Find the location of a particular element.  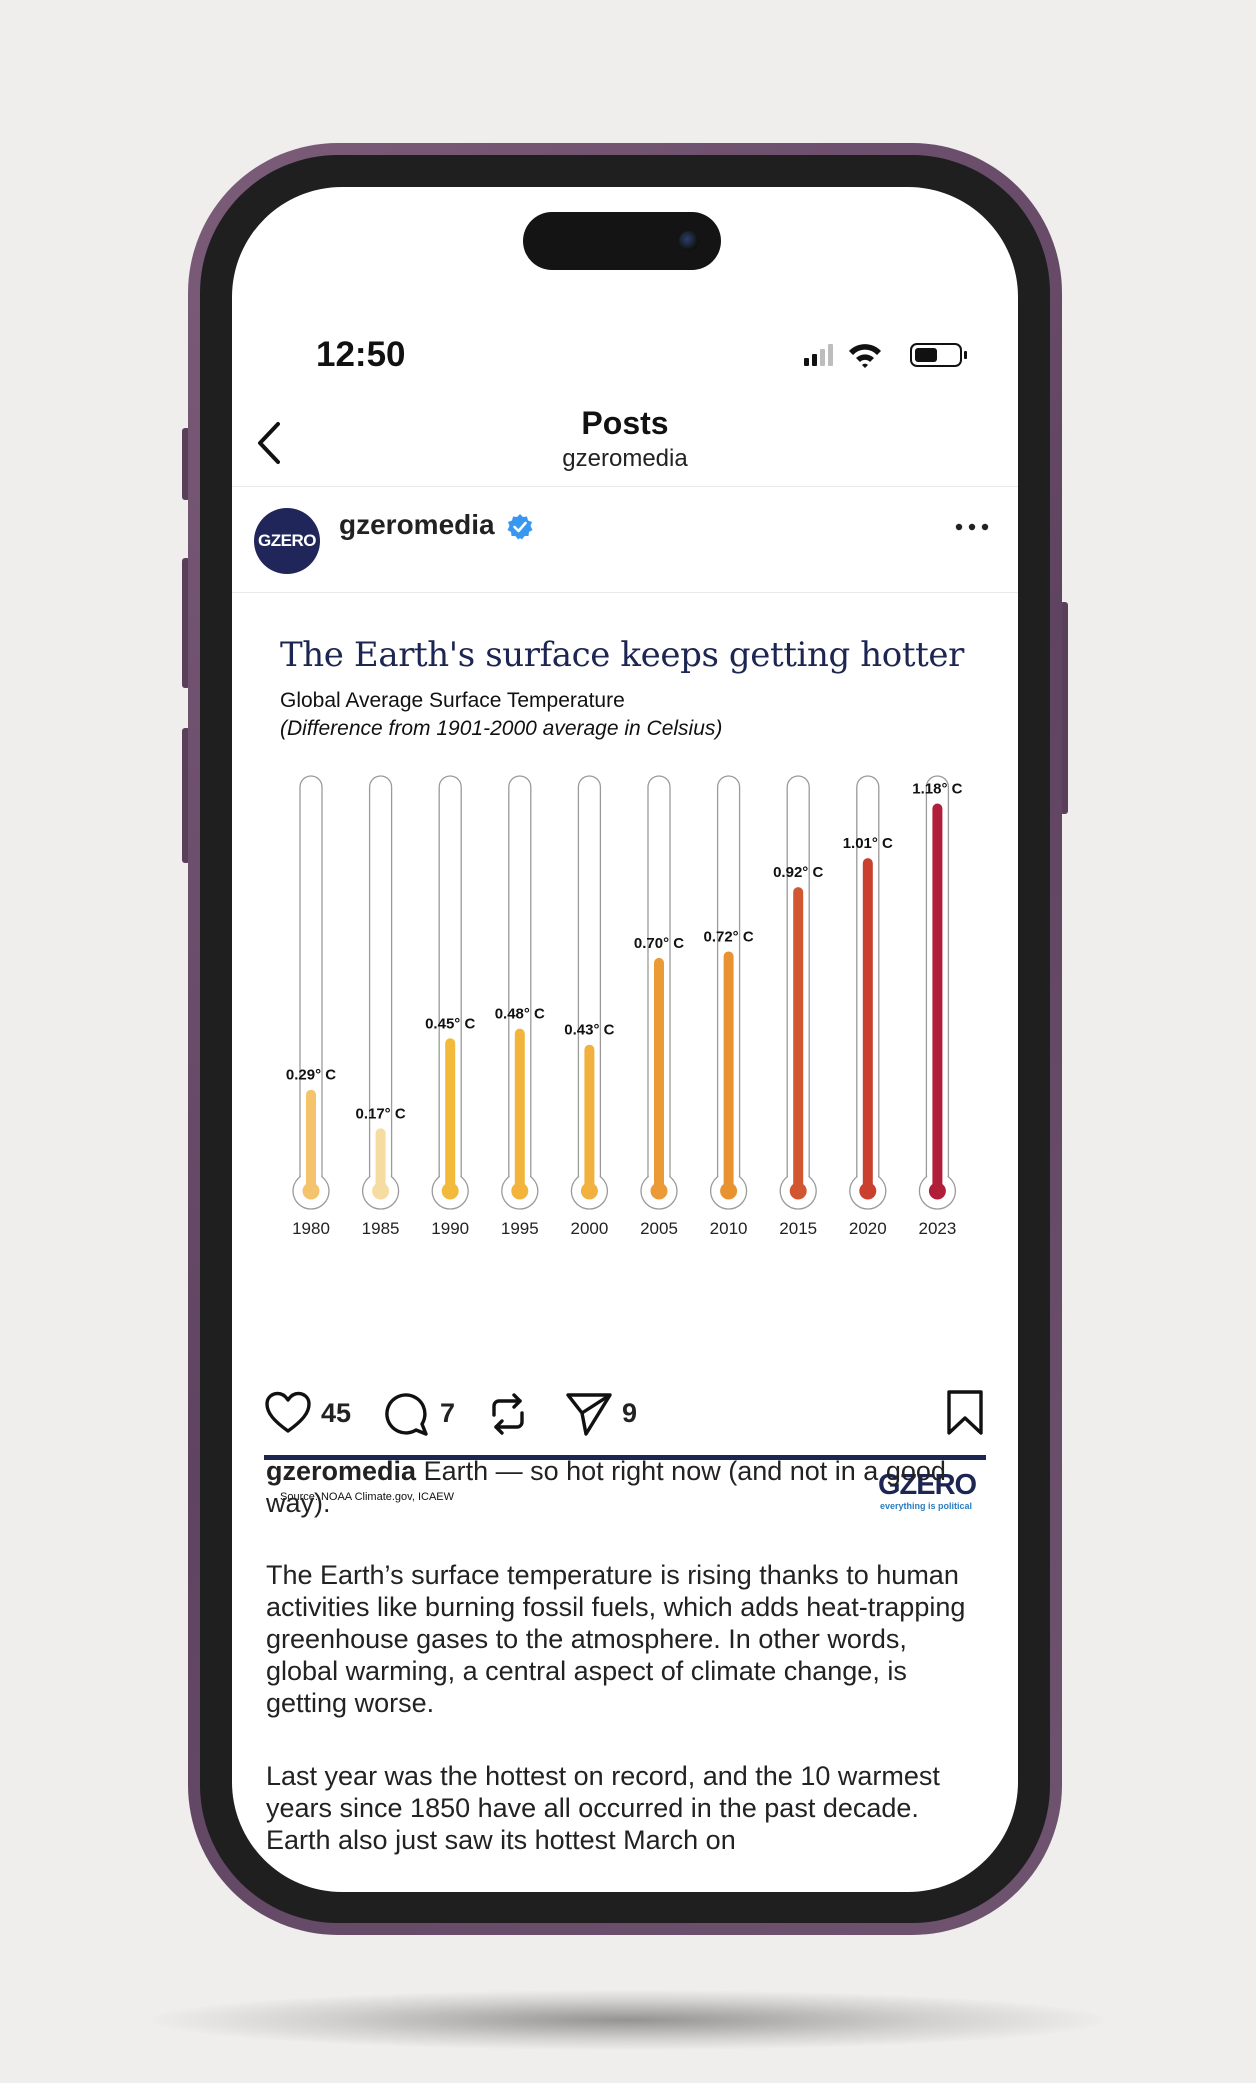

post-actions: 45 7 9 is located at coordinates (625, 1414).